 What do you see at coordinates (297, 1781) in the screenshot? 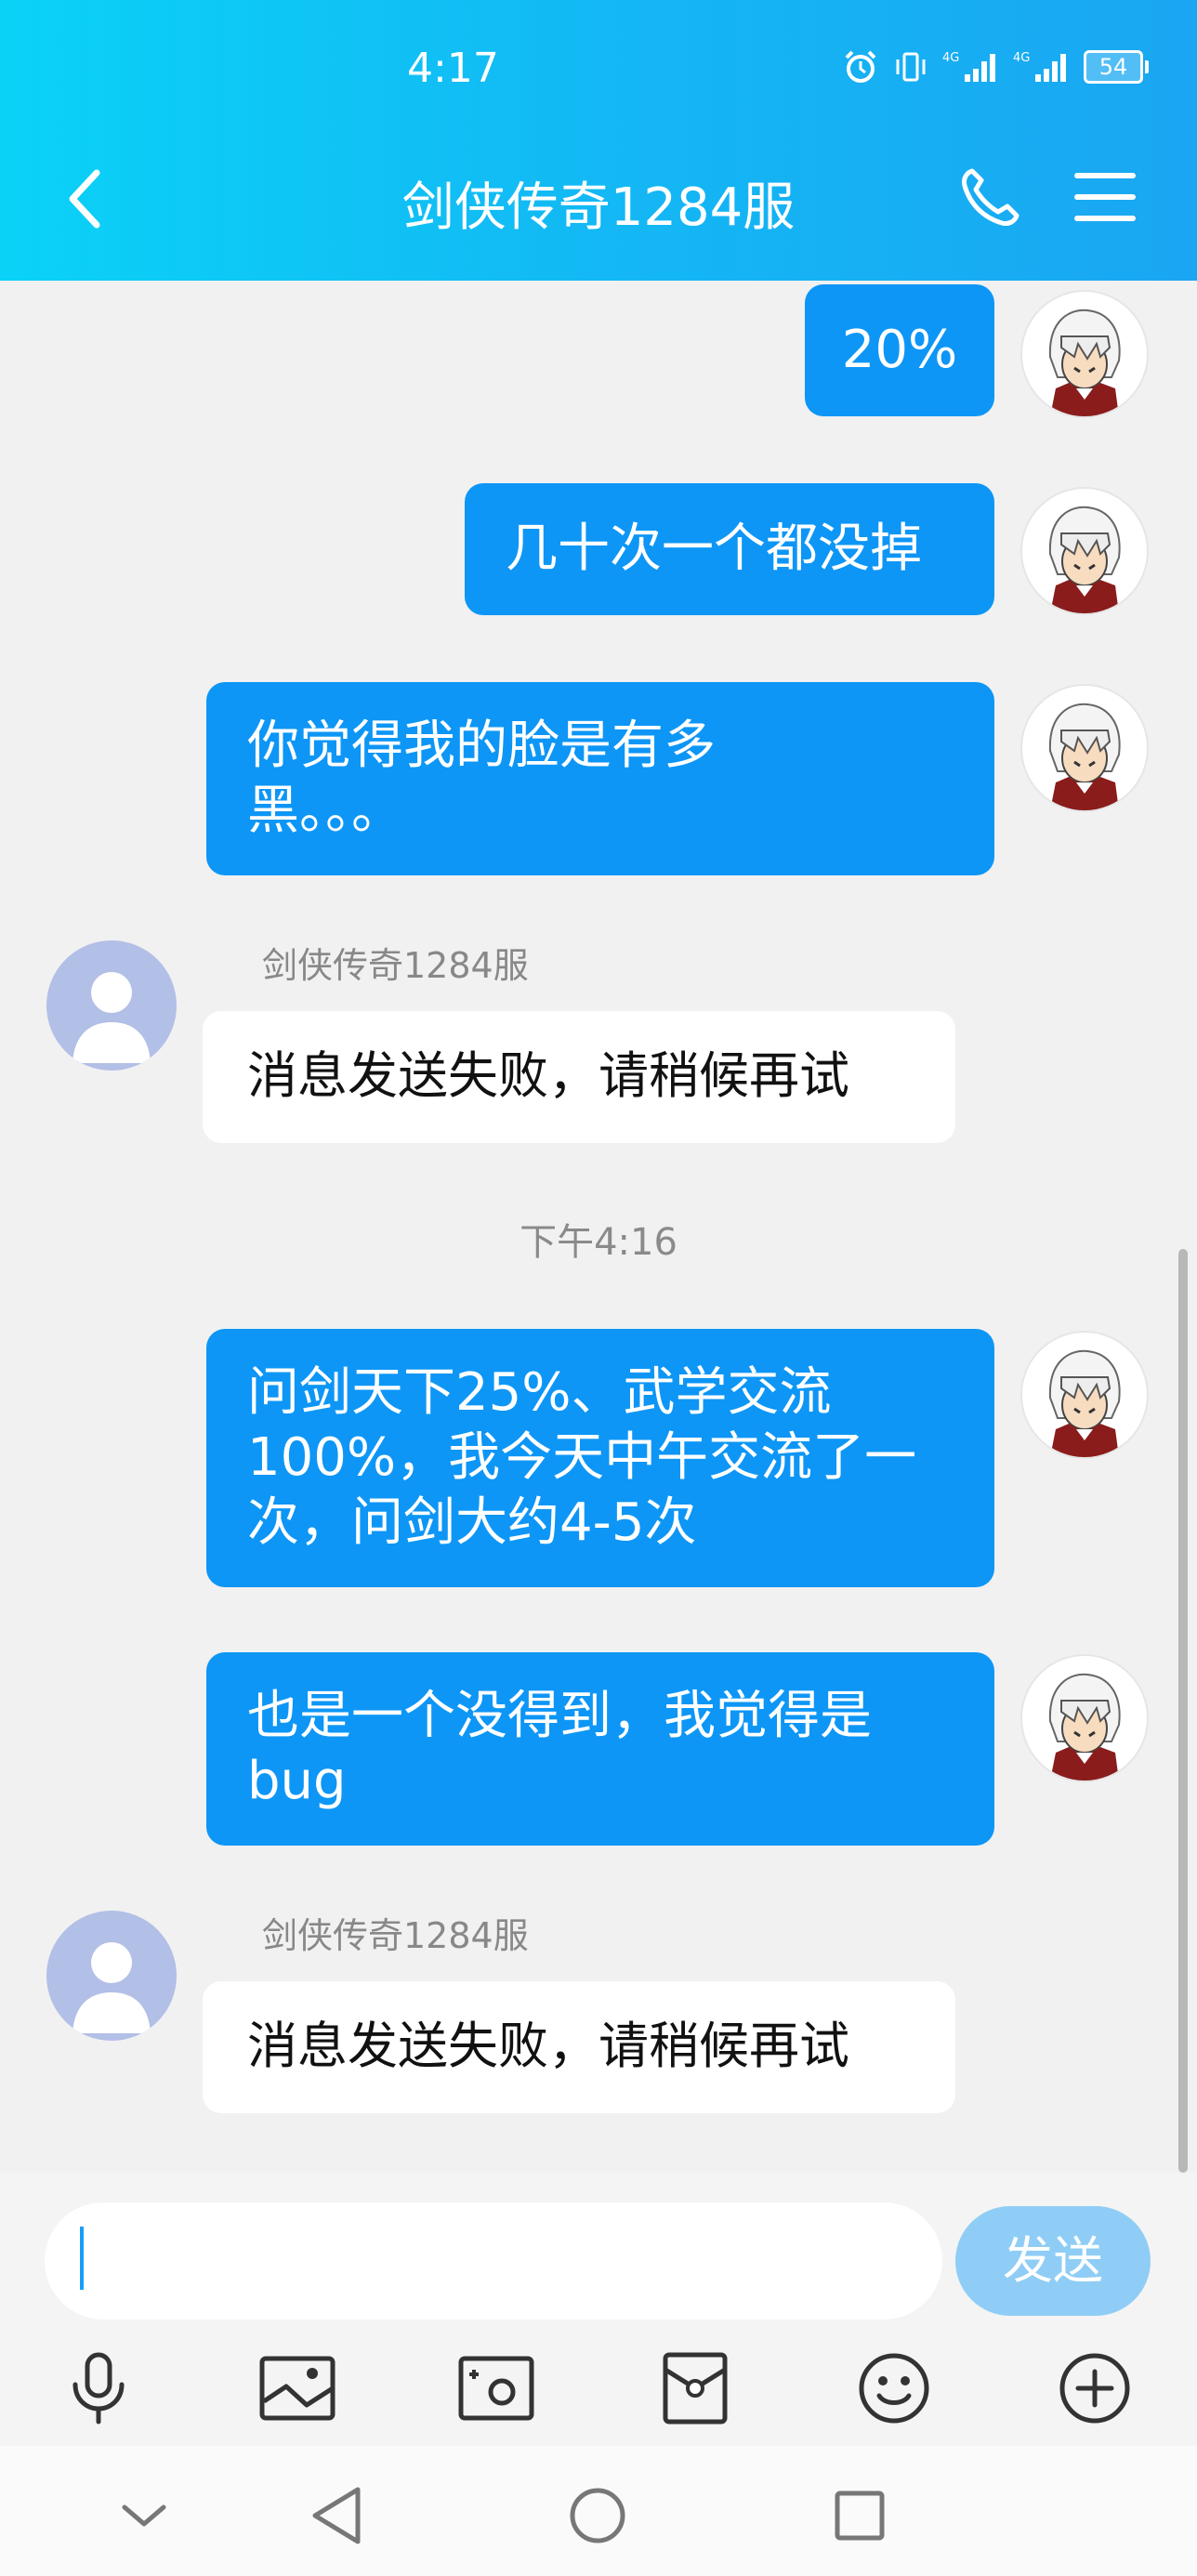
I see `message-text-line: bug` at bounding box center [297, 1781].